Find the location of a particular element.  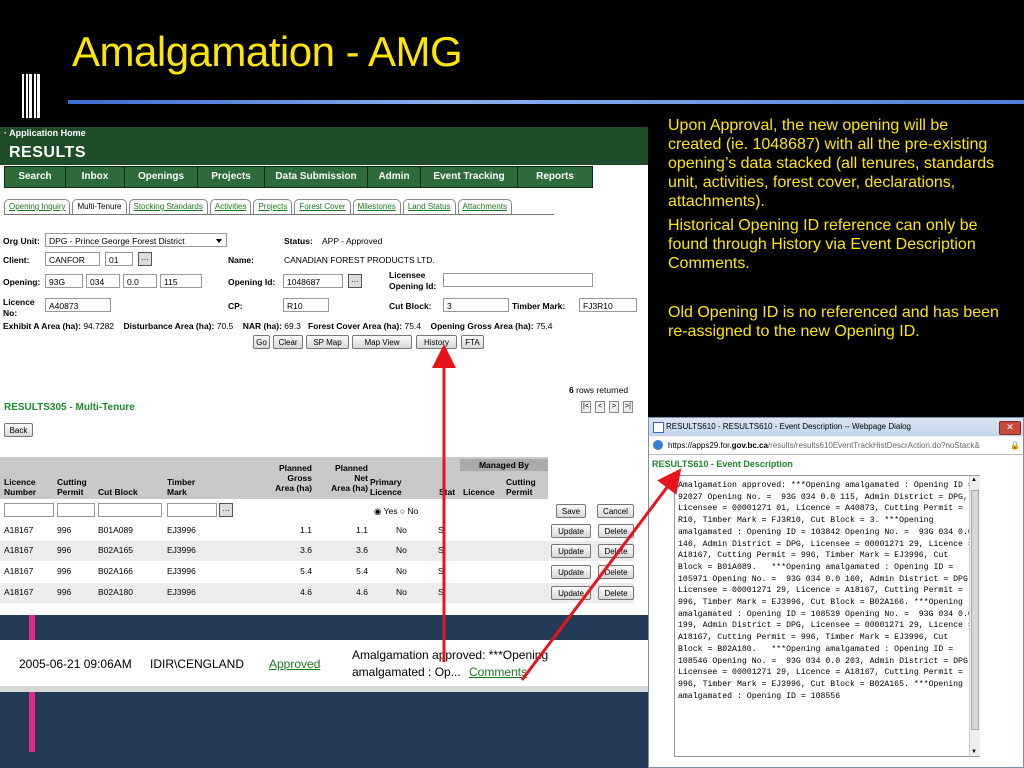

opening-sub-field: 115 is located at coordinates (181, 281).